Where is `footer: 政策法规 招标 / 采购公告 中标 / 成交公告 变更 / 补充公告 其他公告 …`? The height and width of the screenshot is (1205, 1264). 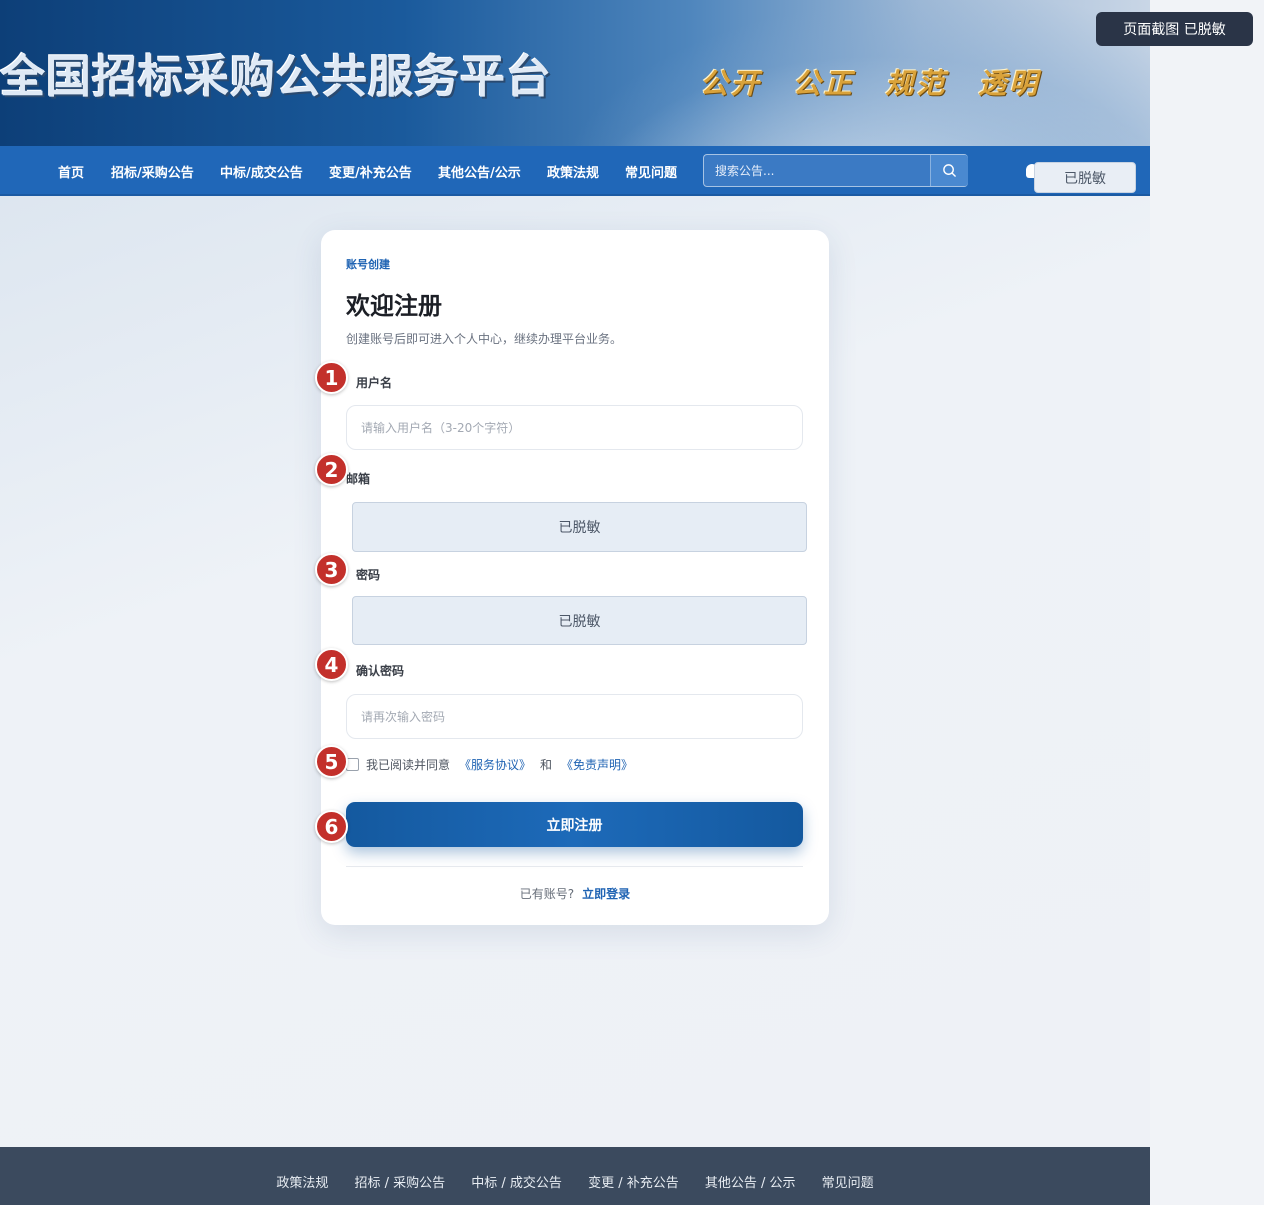 footer: 政策法规 招标 / 采购公告 中标 / 成交公告 变更 / 补充公告 其他公告 … is located at coordinates (575, 1176).